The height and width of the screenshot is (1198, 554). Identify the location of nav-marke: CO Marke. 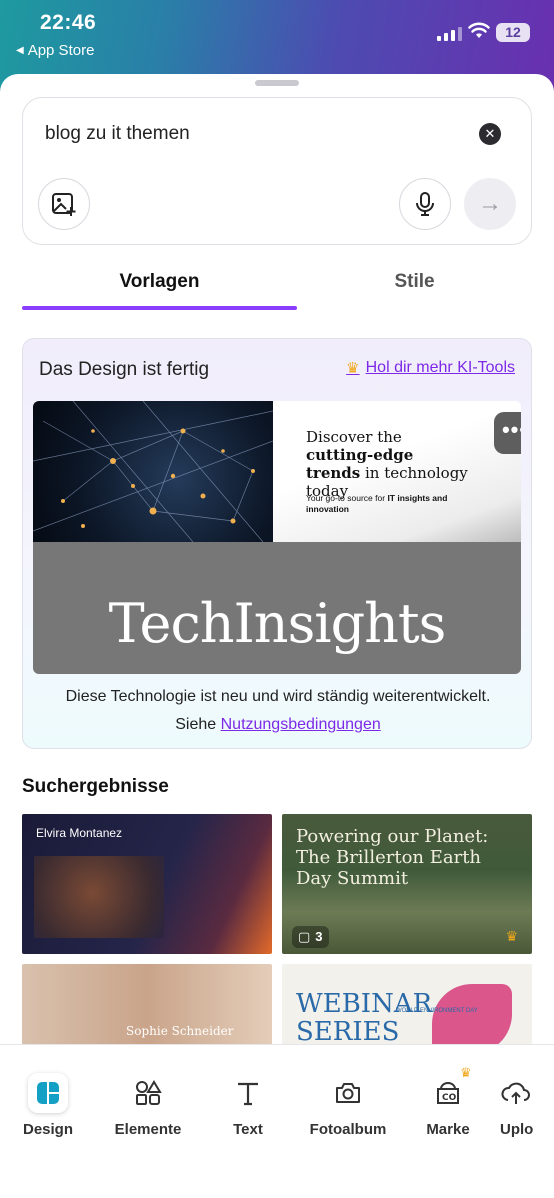
(448, 1105).